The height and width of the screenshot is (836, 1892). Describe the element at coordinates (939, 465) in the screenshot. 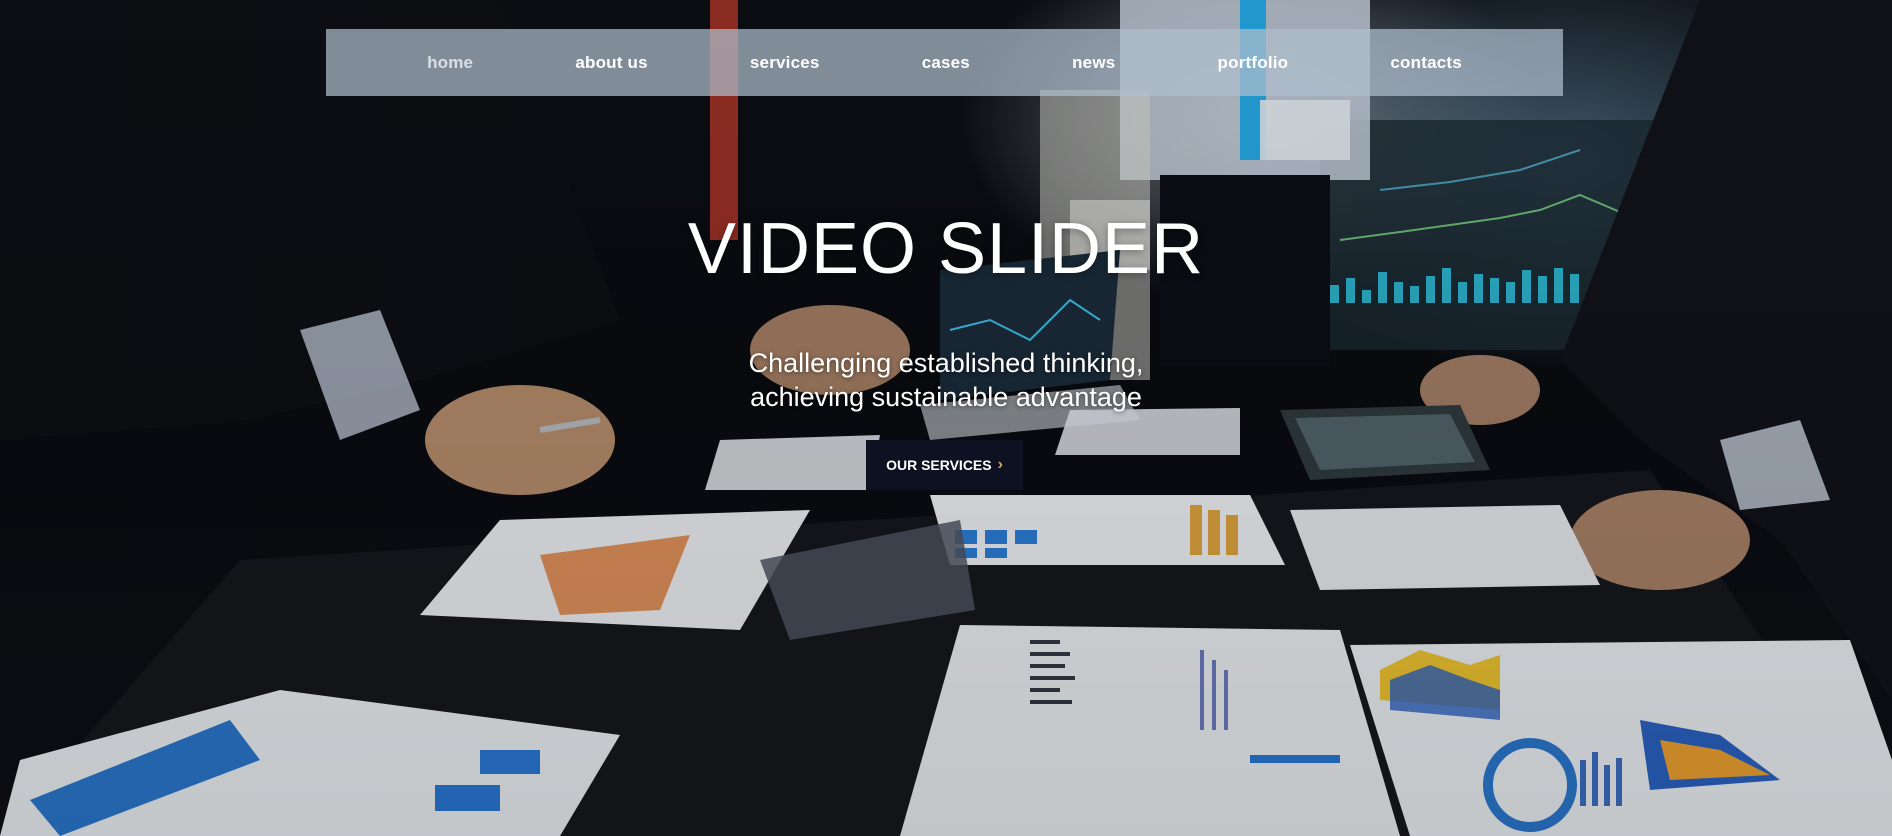

I see `our-services-label: OUR SERVICES` at that location.